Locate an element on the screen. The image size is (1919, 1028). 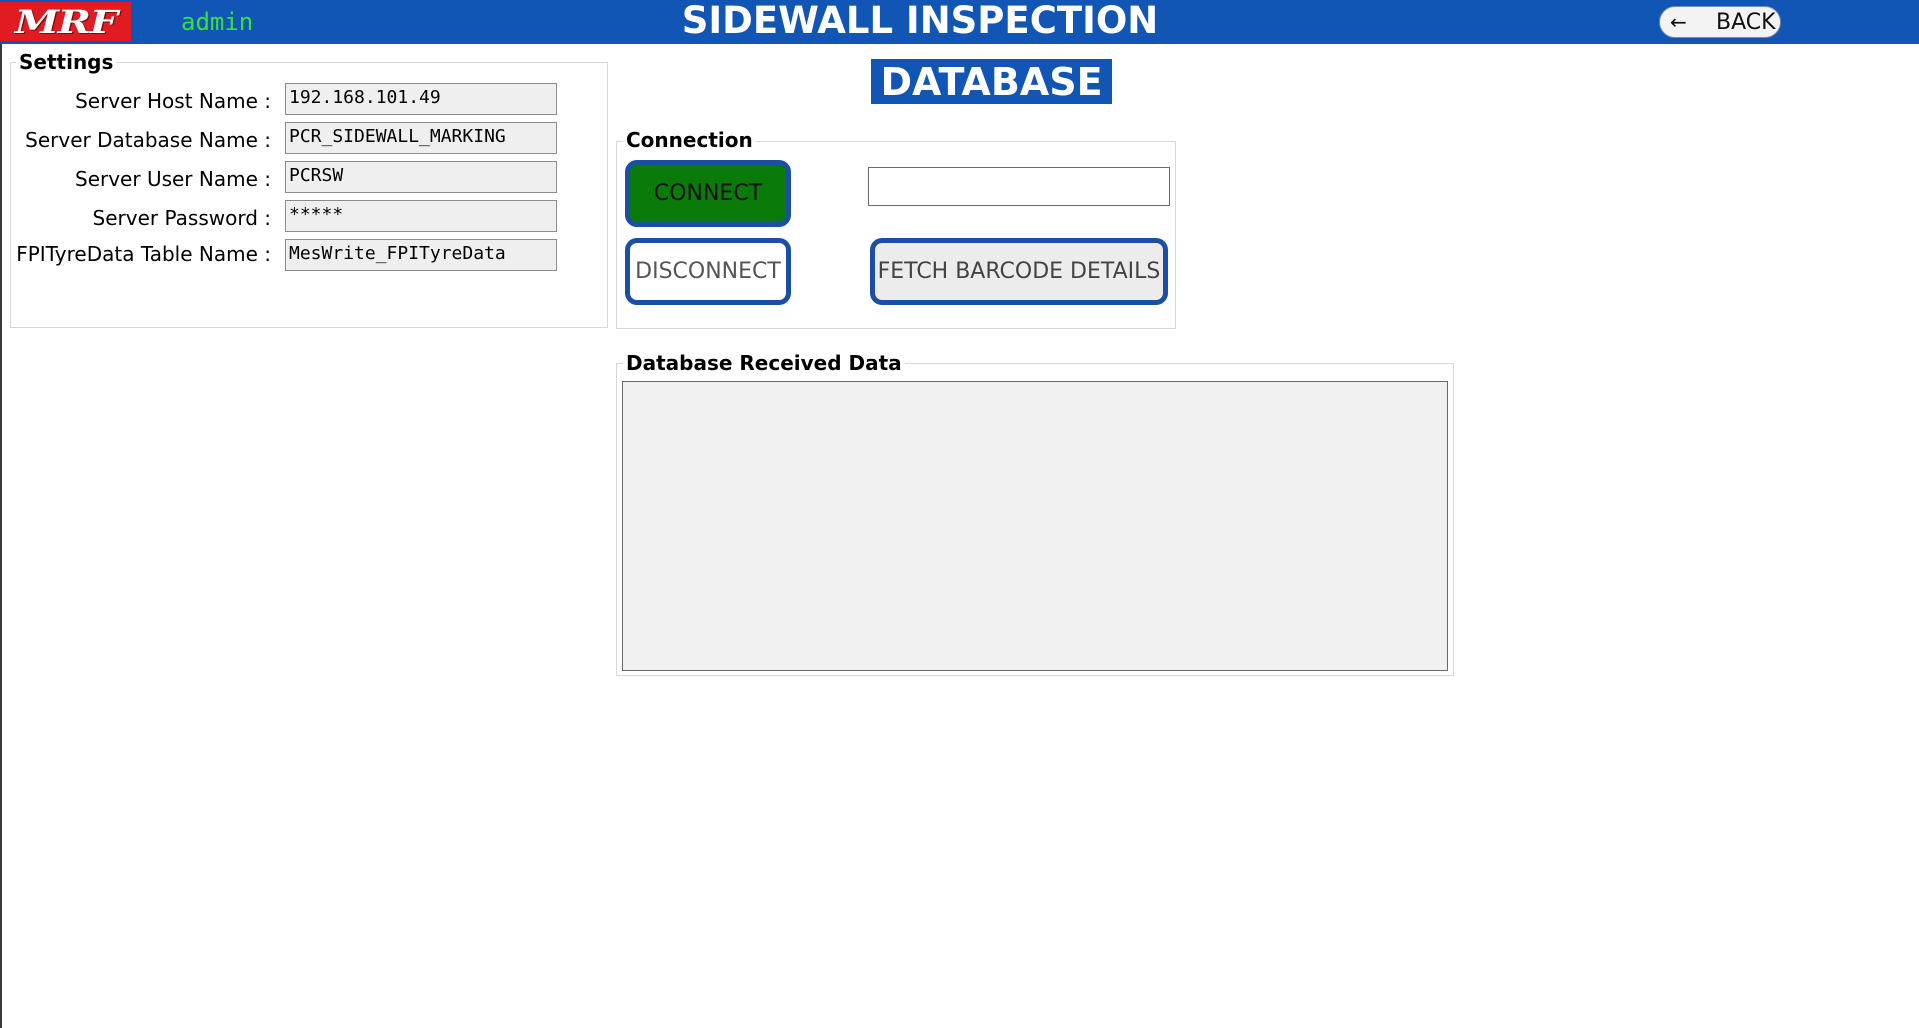
server-password-field: ***** is located at coordinates (421, 216).